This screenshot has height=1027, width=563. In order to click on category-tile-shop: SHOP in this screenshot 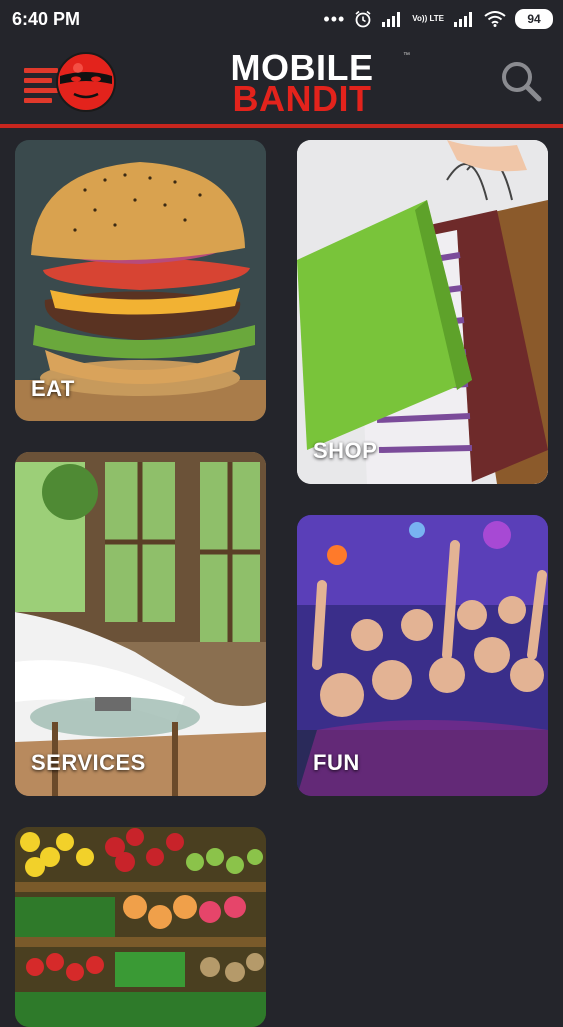, I will do `click(422, 312)`.